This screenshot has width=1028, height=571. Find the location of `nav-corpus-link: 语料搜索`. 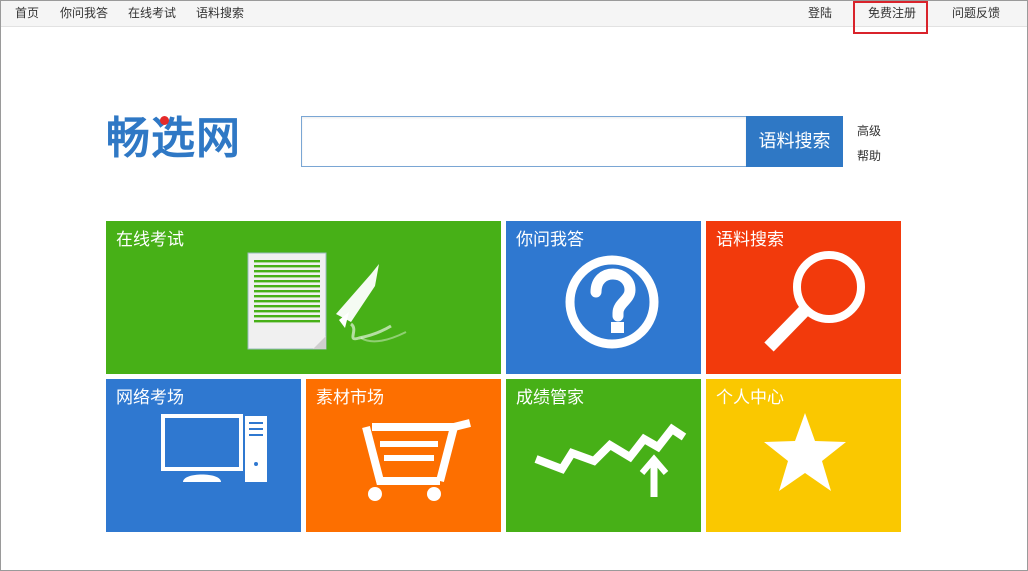

nav-corpus-link: 语料搜索 is located at coordinates (220, 13).